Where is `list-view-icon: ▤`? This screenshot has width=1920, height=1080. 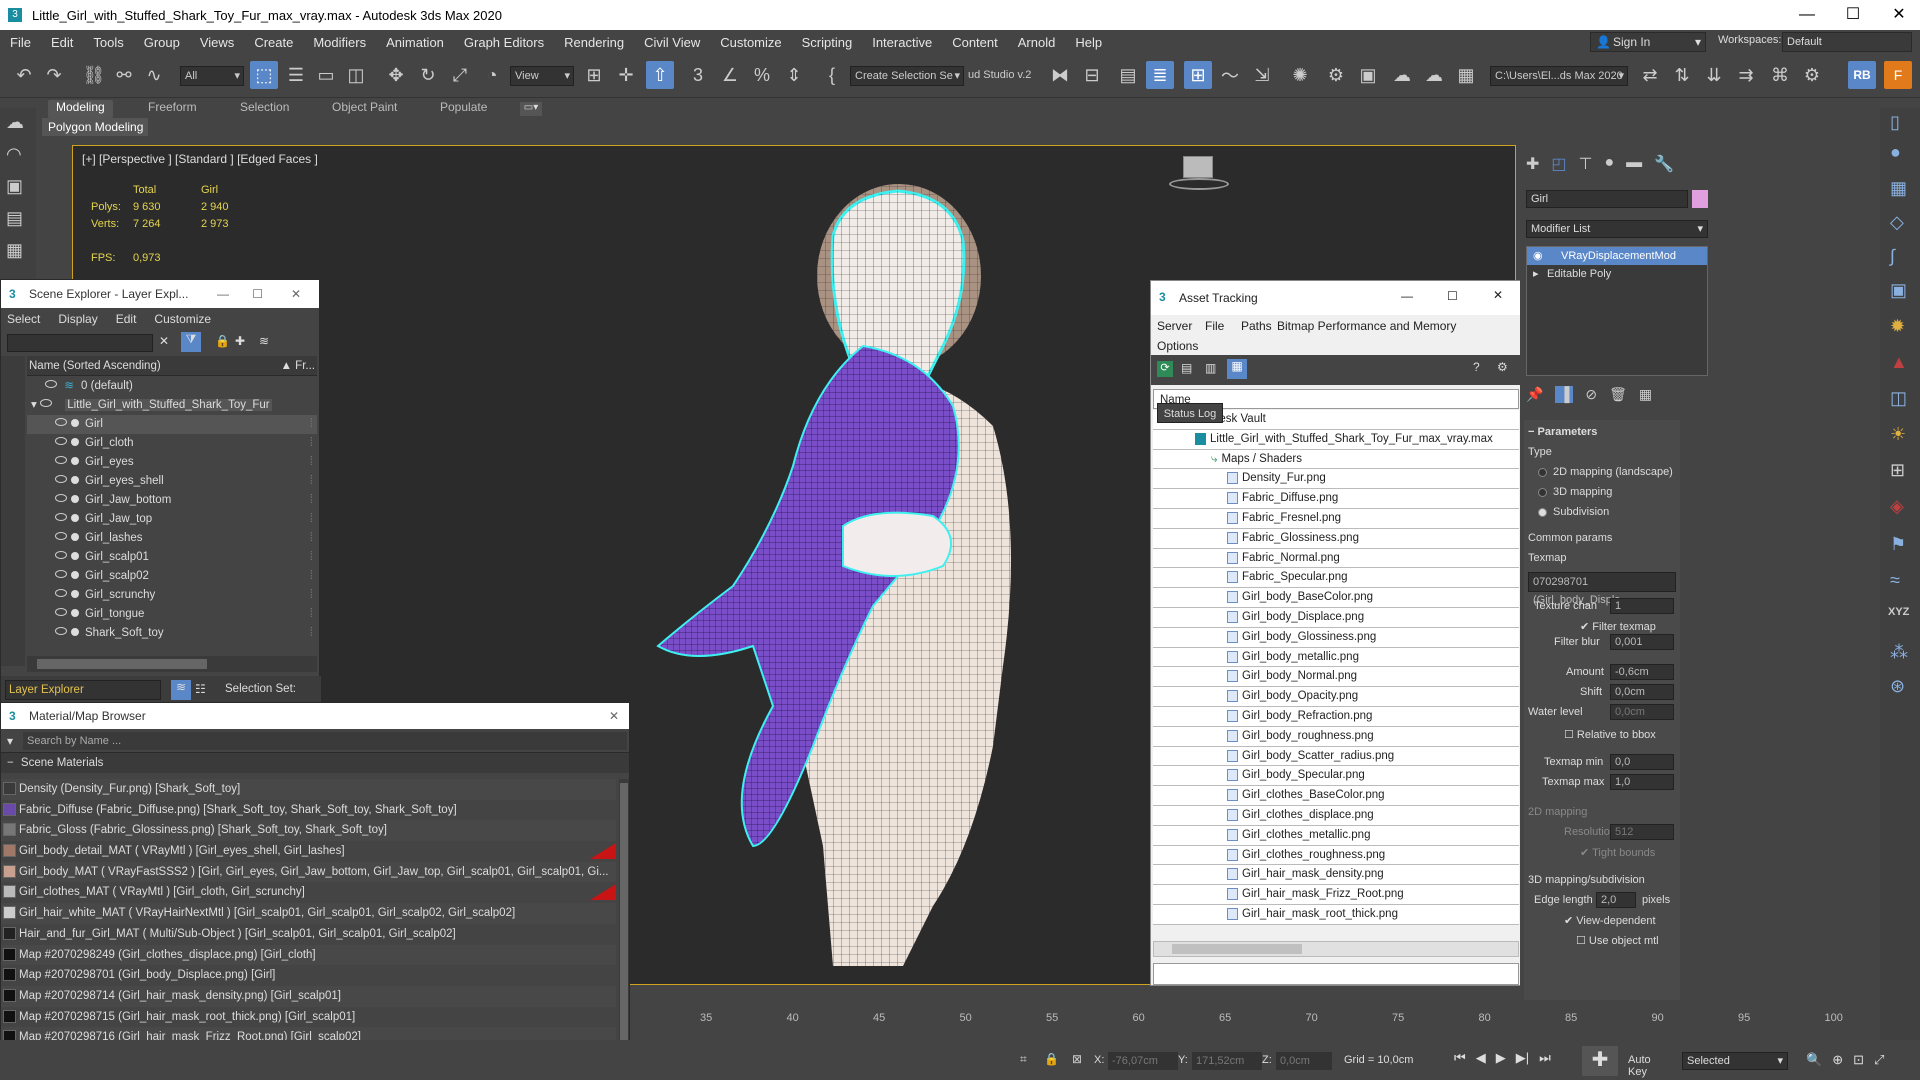
list-view-icon: ▤ is located at coordinates (1186, 368).